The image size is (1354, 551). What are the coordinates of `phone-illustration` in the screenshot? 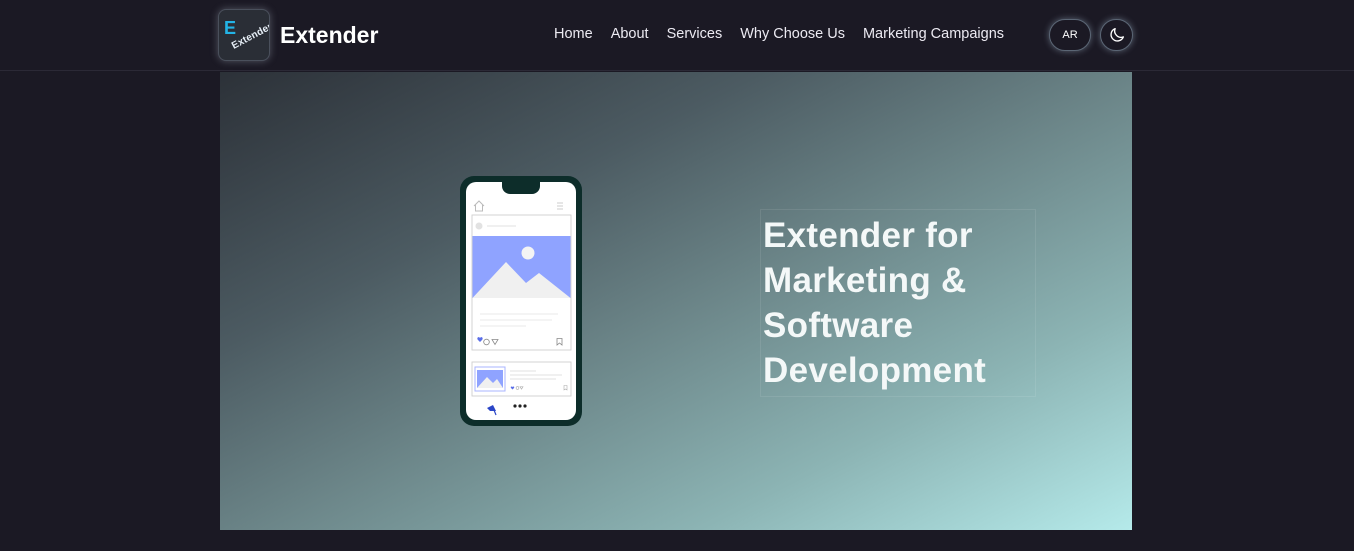 It's located at (521, 301).